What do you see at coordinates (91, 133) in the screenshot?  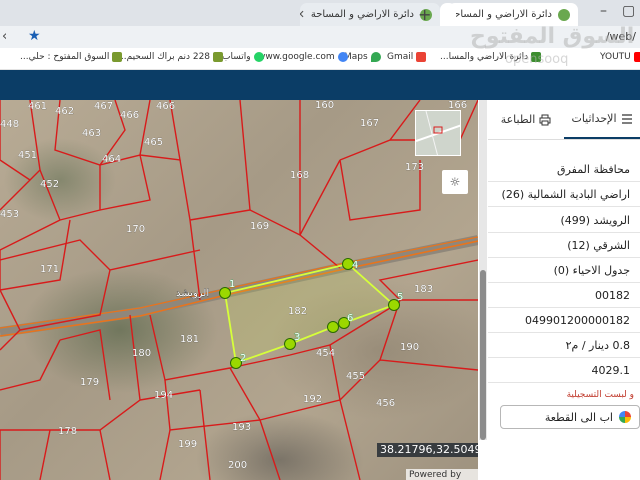 I see `parcel-number: 463` at bounding box center [91, 133].